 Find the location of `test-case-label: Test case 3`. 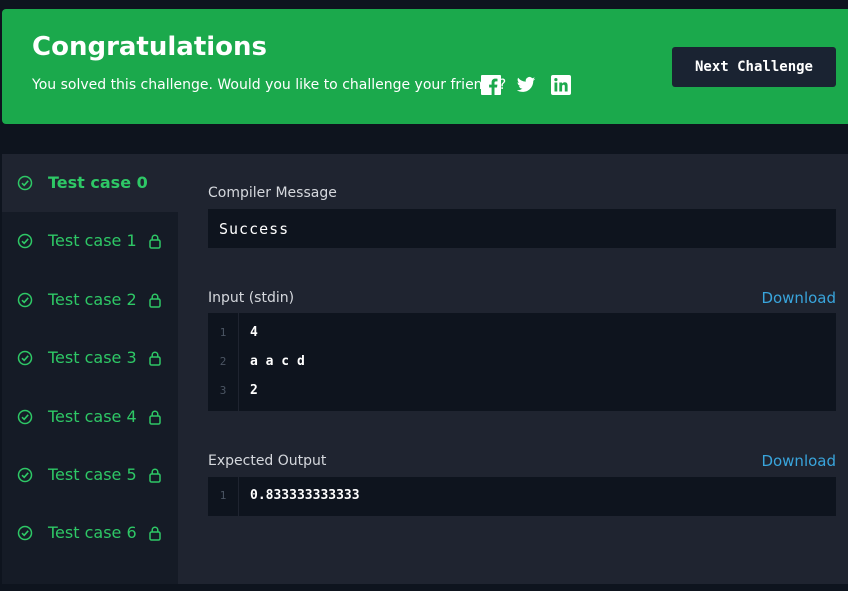

test-case-label: Test case 3 is located at coordinates (92, 357).